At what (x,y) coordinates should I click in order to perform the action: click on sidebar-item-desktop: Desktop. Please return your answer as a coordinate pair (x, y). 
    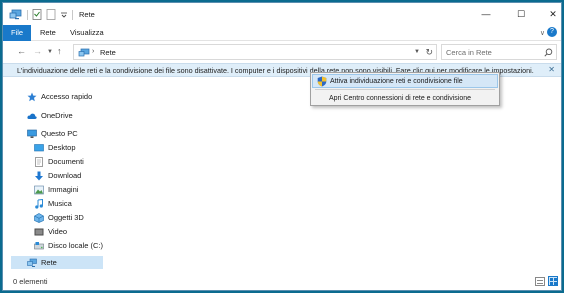
    Looking at the image, I should click on (55, 147).